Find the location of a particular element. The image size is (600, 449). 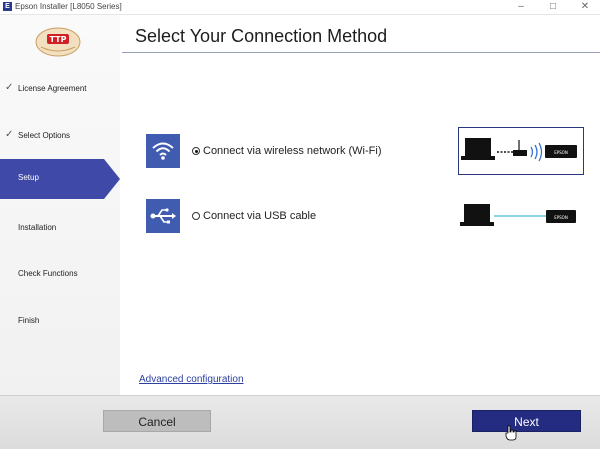

maximize-button: □ is located at coordinates (553, 7).